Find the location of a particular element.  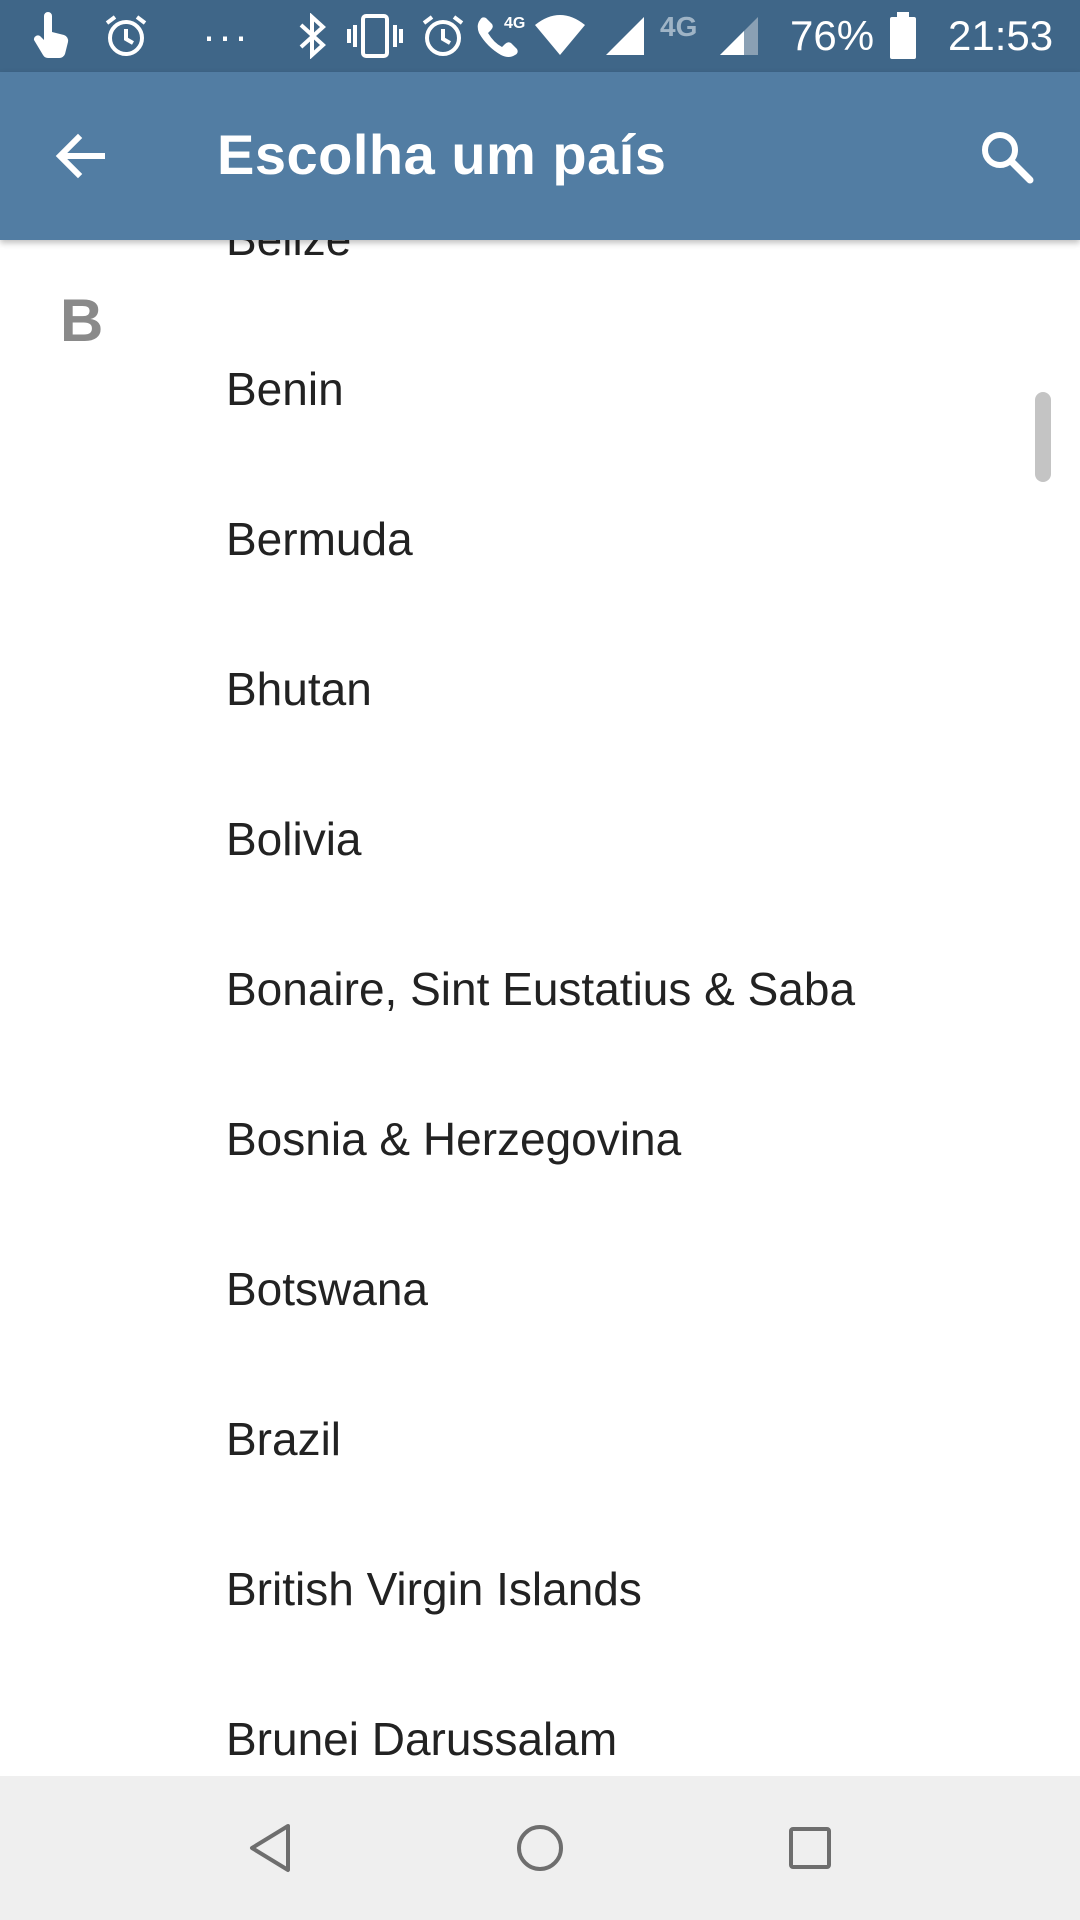

recents-icon is located at coordinates (810, 1848).